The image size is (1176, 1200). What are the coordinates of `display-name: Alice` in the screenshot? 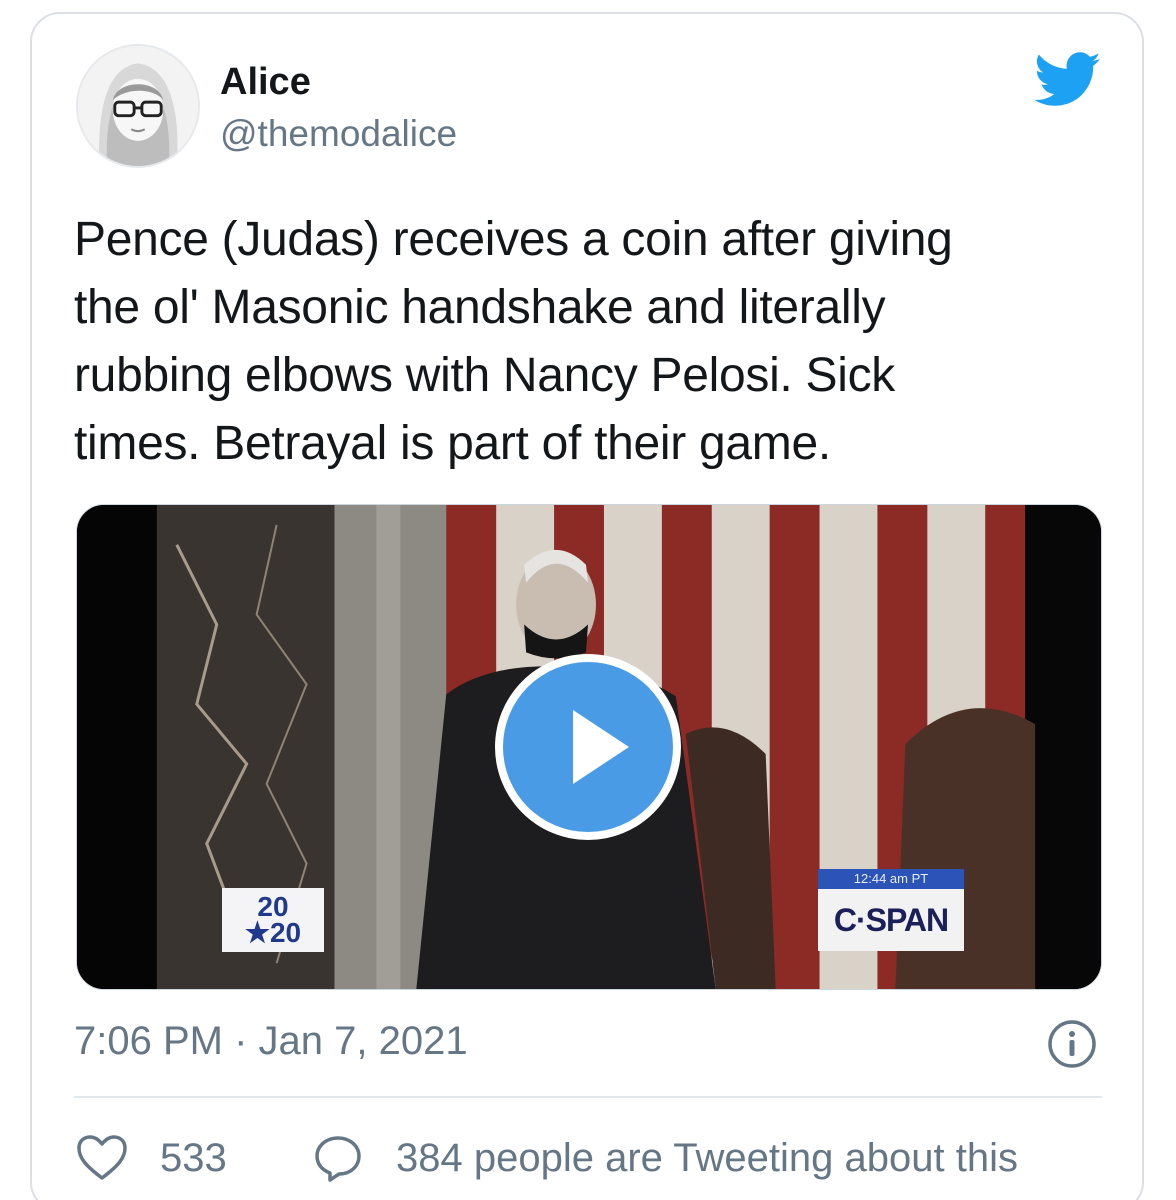 It's located at (265, 82).